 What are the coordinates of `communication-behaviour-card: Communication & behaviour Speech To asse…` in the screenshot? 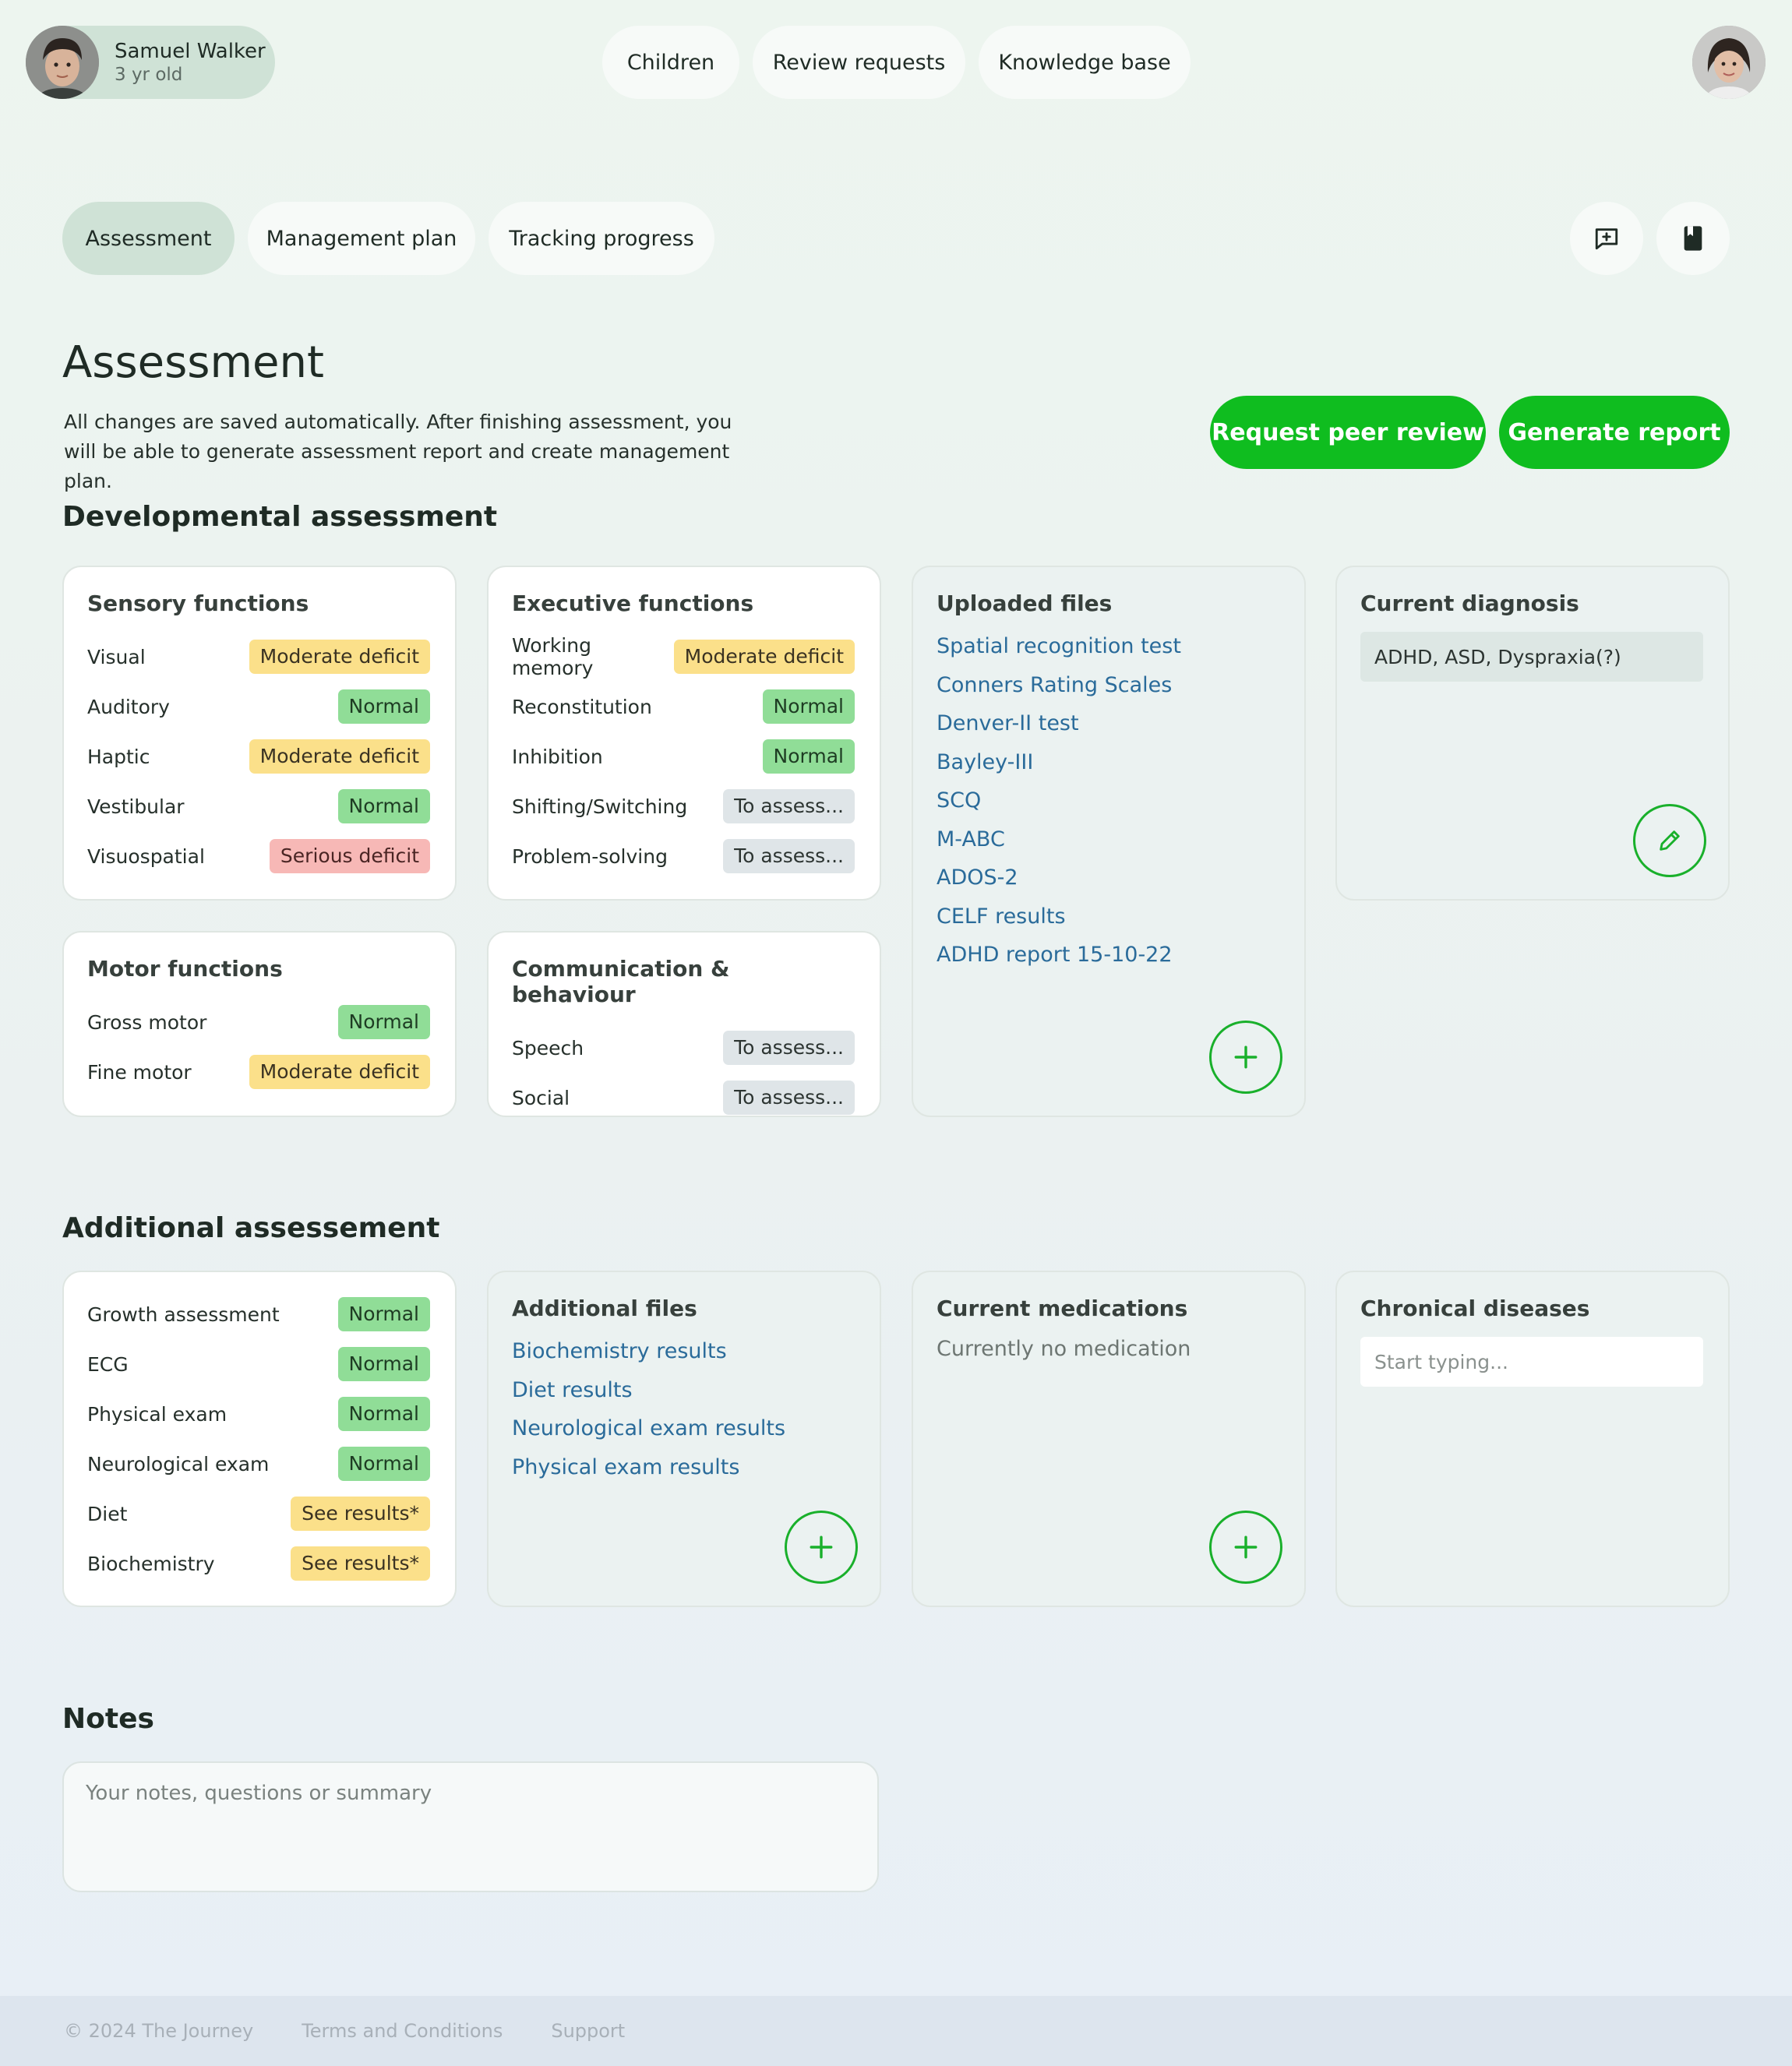 It's located at (684, 1024).